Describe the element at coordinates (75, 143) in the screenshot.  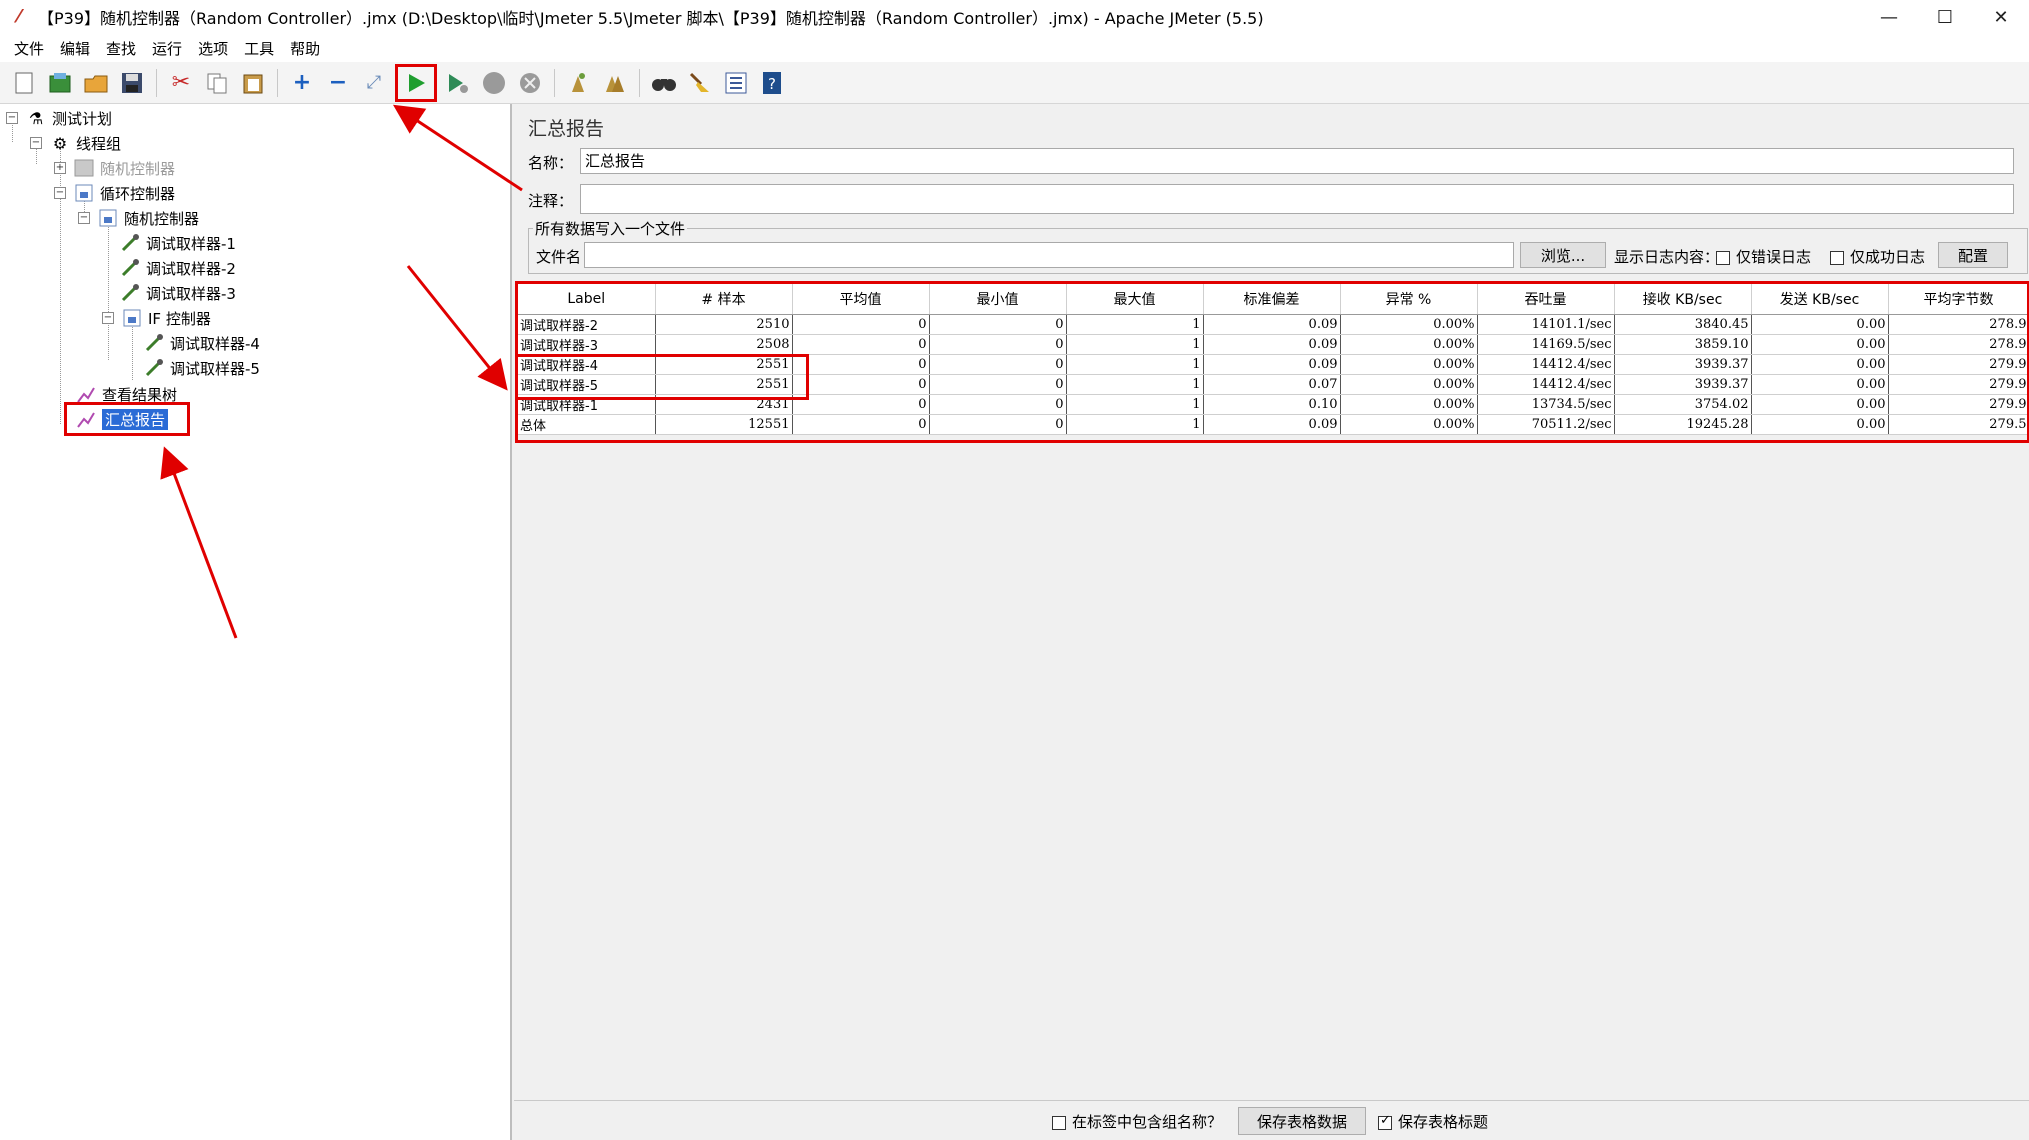
I see `tree-node-thread-group: − ⚙ 线程组` at that location.